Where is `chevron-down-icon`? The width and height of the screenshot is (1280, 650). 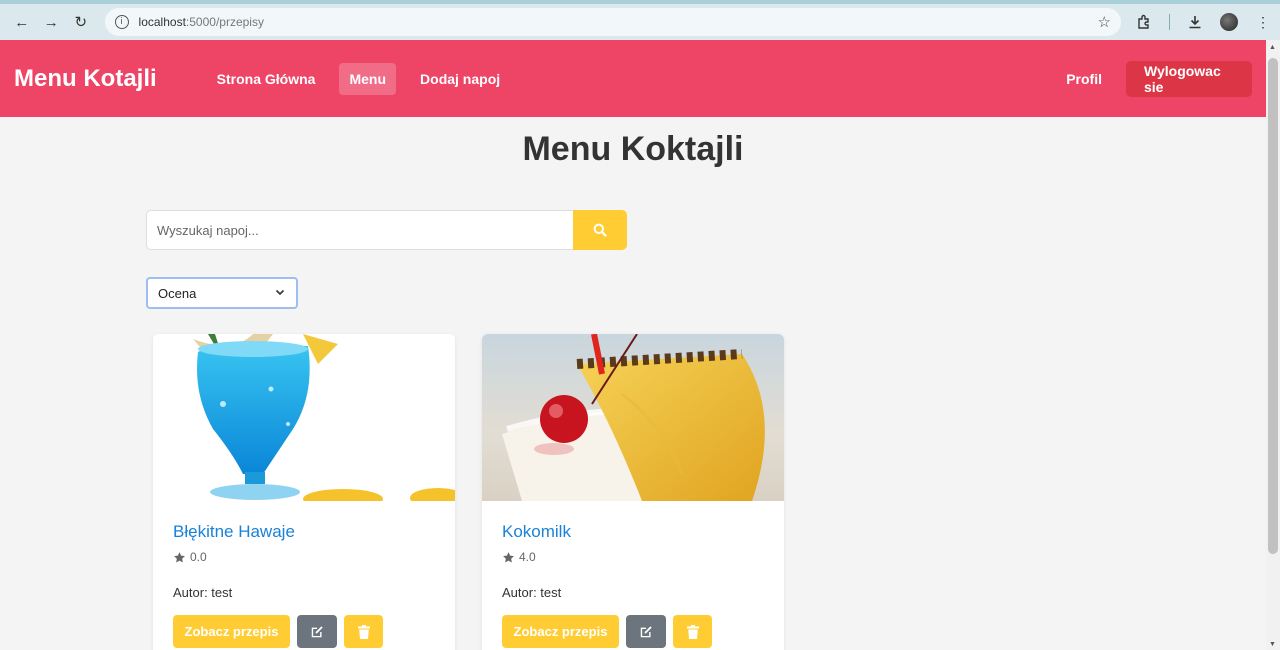 chevron-down-icon is located at coordinates (280, 293).